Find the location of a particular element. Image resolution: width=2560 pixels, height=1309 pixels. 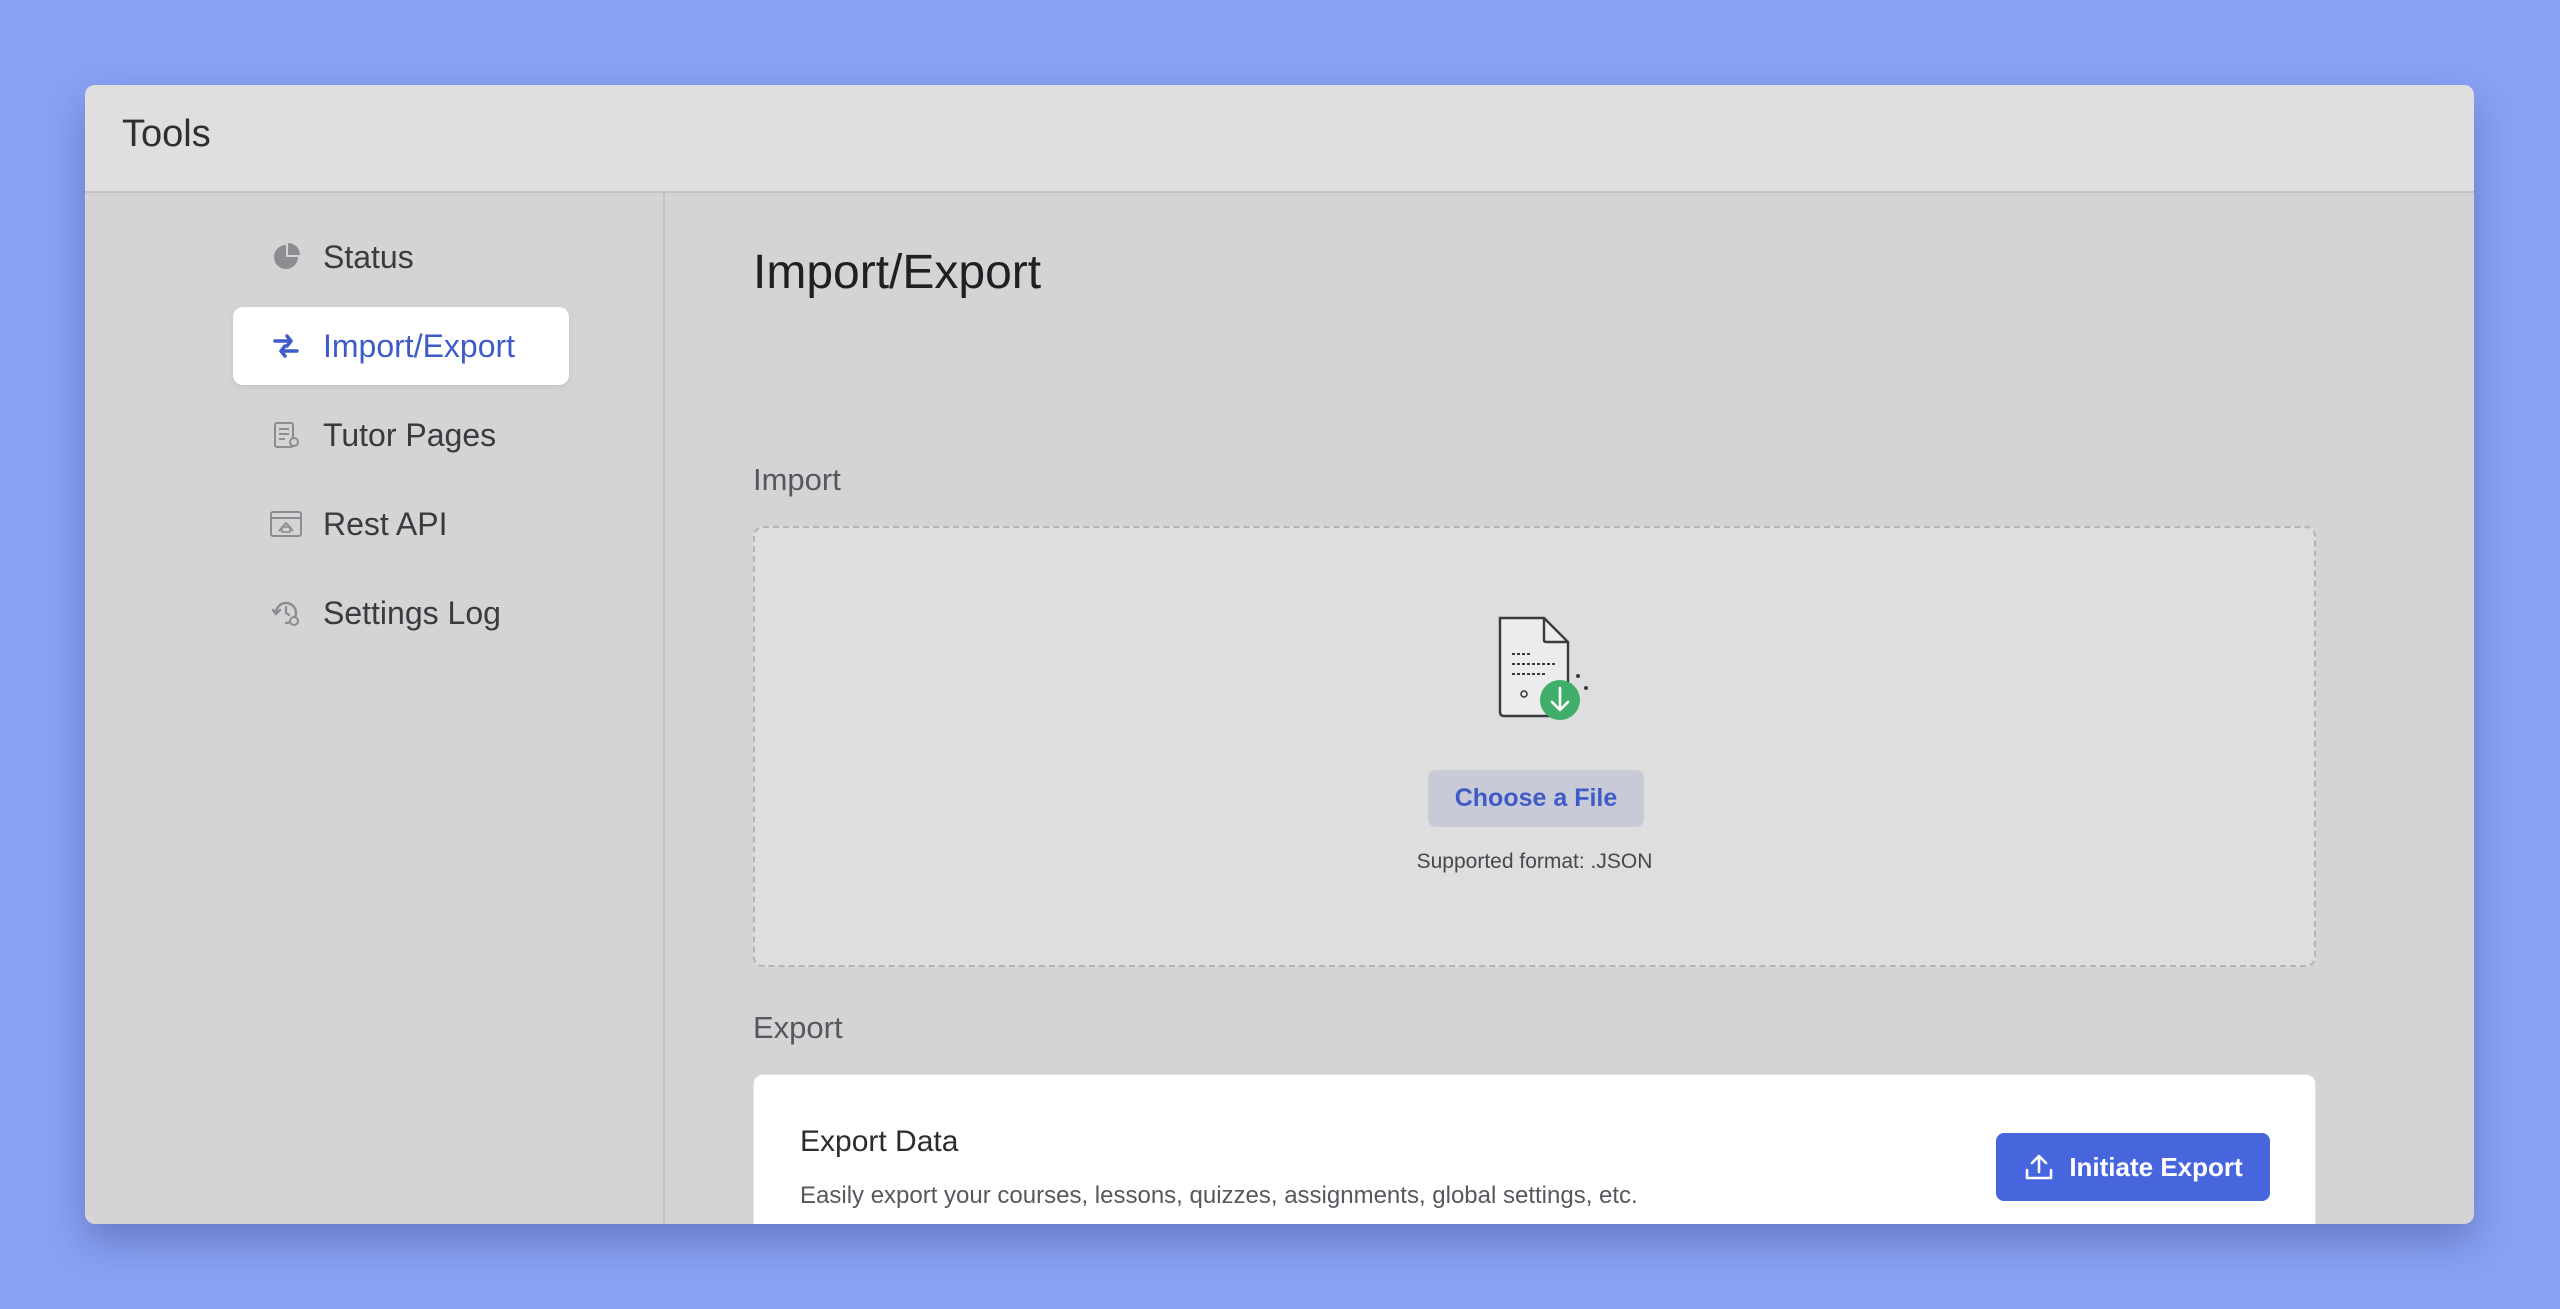

sidebar-item-label: Tutor Pages is located at coordinates (410, 434).